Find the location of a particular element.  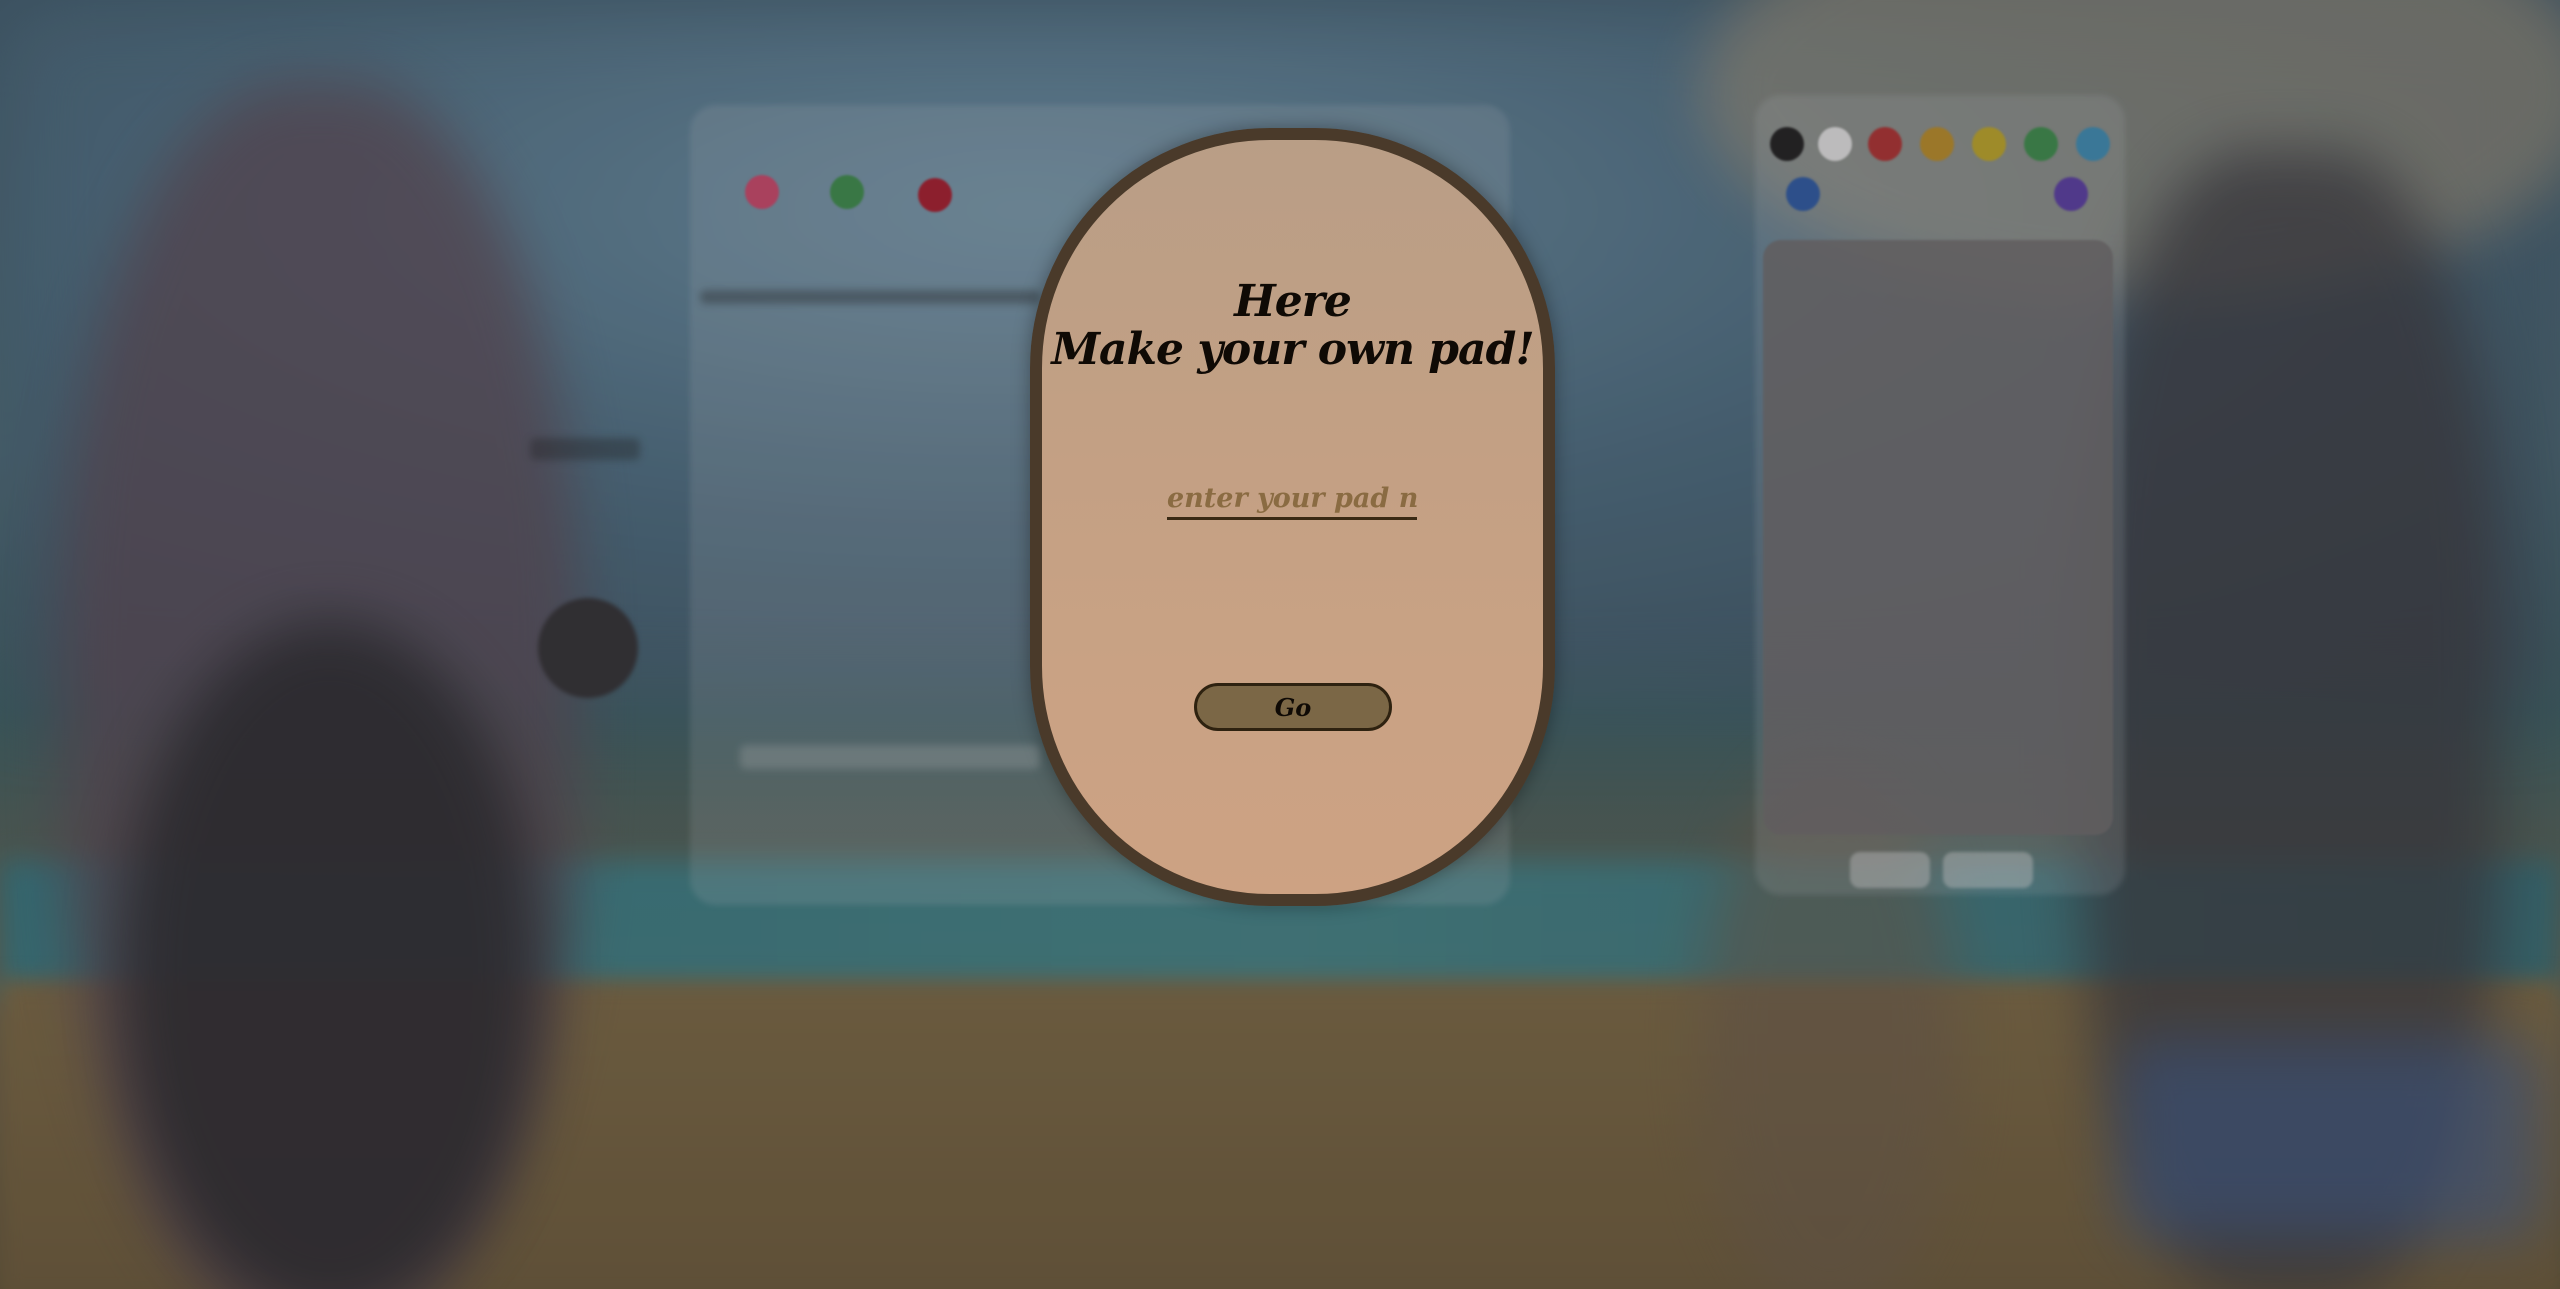

create-pad-modal: Here Make your own pad! Go is located at coordinates (1292, 517).